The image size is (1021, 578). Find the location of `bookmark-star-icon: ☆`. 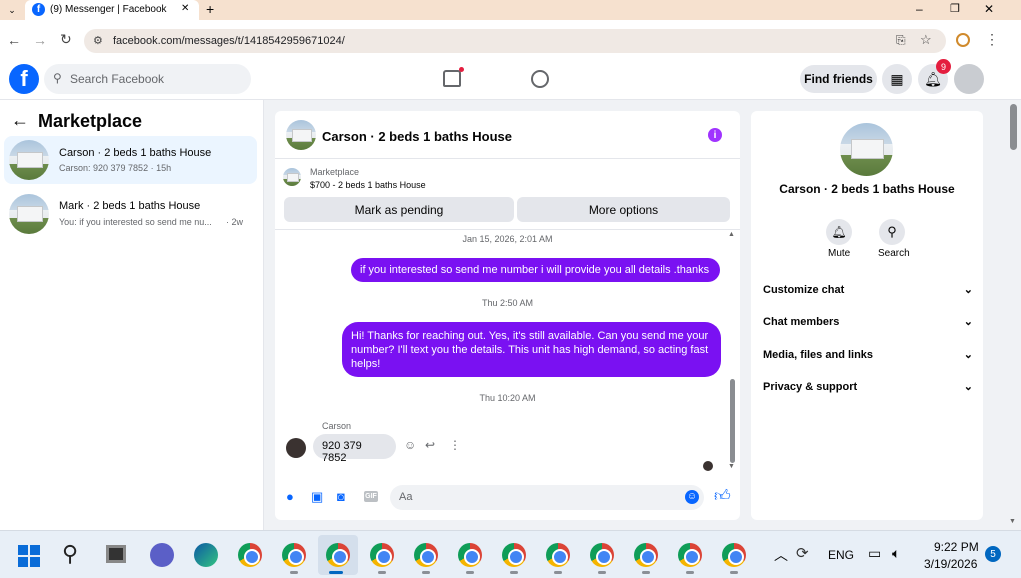

bookmark-star-icon: ☆ is located at coordinates (926, 40).